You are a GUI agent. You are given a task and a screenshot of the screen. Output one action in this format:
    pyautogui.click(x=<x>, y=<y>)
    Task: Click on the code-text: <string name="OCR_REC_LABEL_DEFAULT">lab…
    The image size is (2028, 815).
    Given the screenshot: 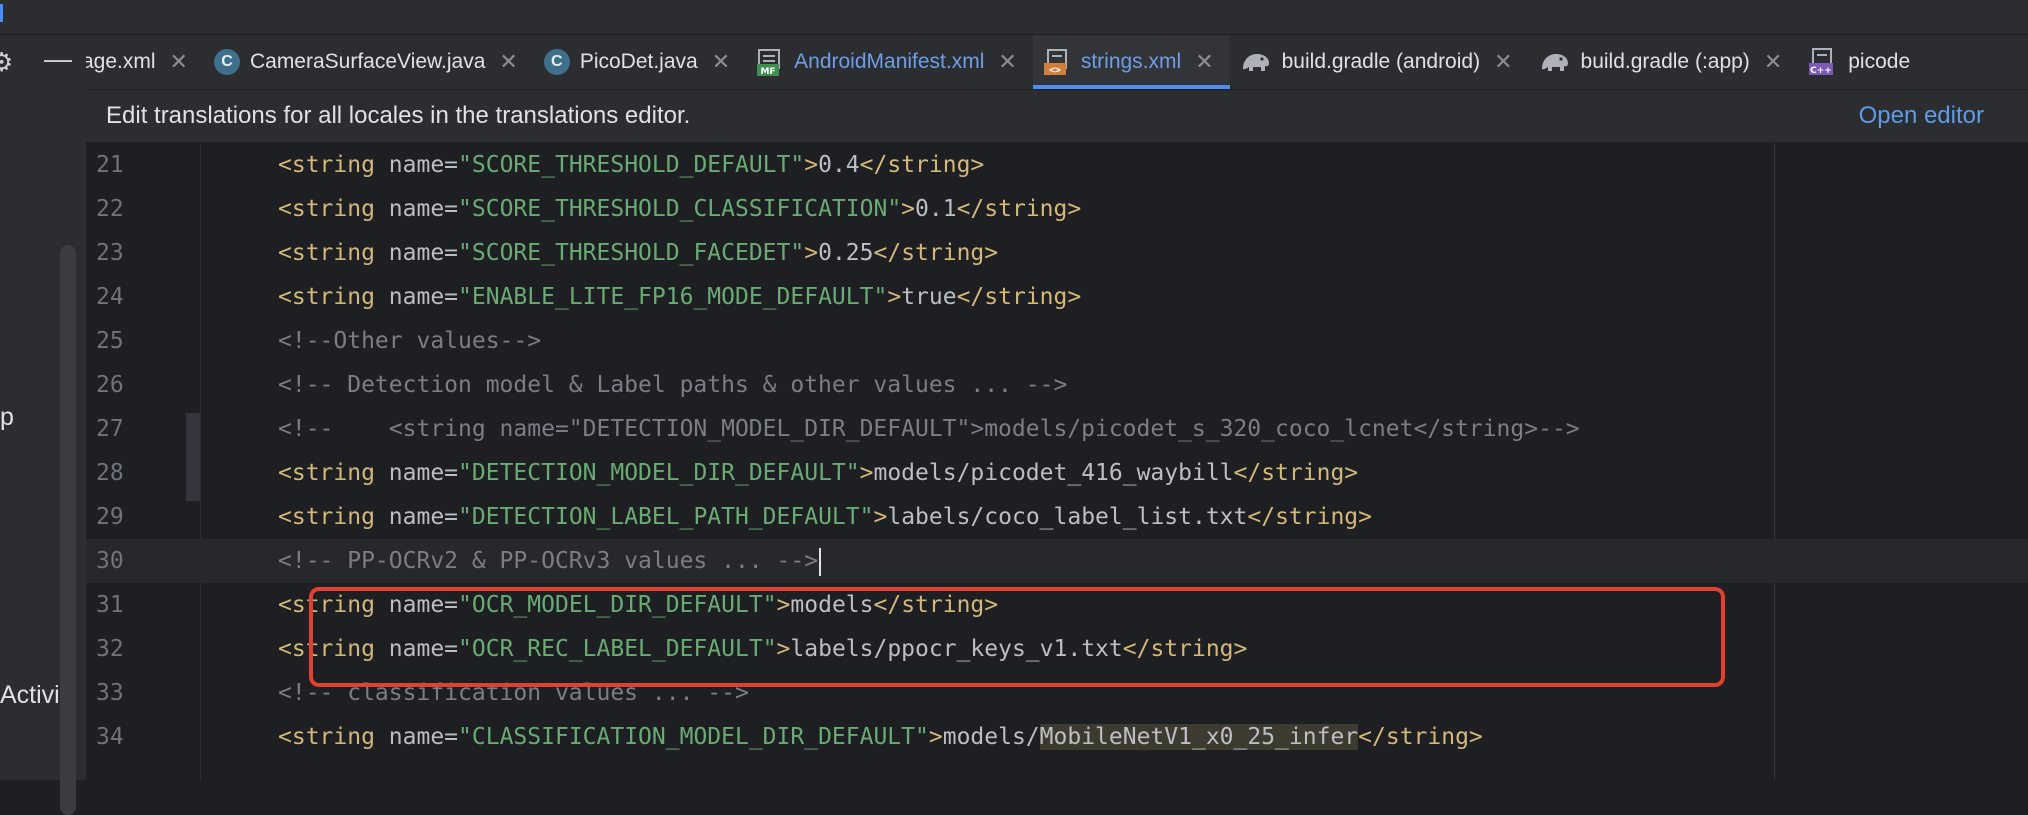 What is the action you would take?
    pyautogui.click(x=762, y=649)
    